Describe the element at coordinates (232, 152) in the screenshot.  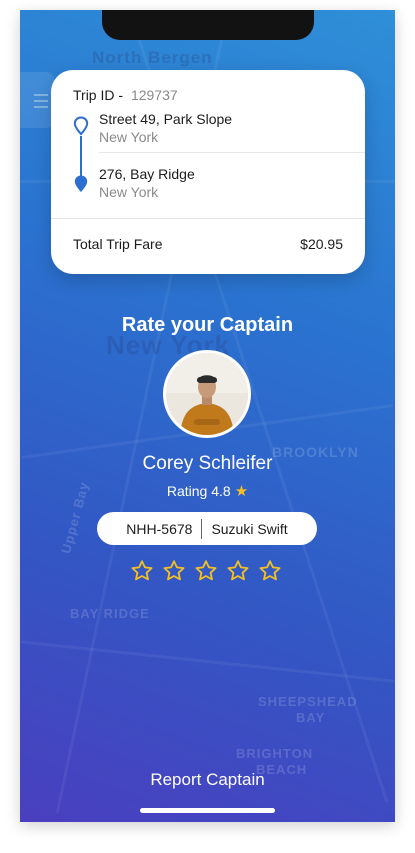
I see `stop-divider` at that location.